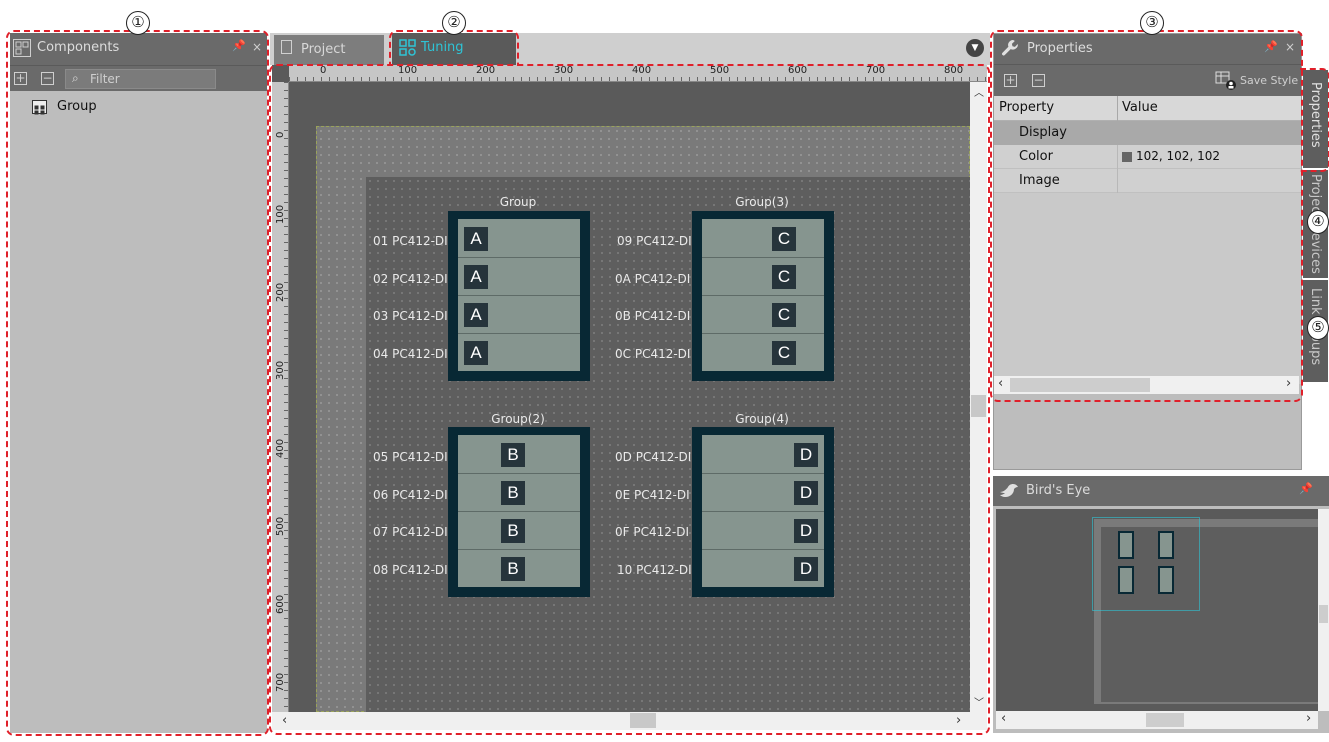 The width and height of the screenshot is (1329, 742). I want to click on col-divider, so click(1117, 181).